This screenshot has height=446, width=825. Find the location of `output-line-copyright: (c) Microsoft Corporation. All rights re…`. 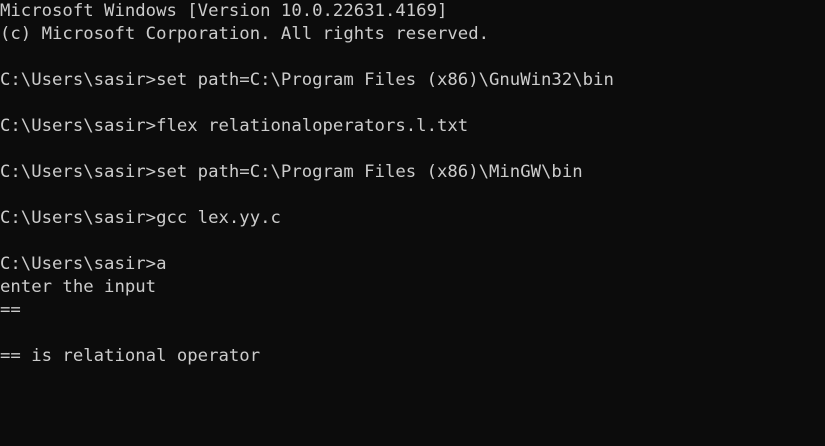

output-line-copyright: (c) Microsoft Corporation. All rights re… is located at coordinates (244, 34).